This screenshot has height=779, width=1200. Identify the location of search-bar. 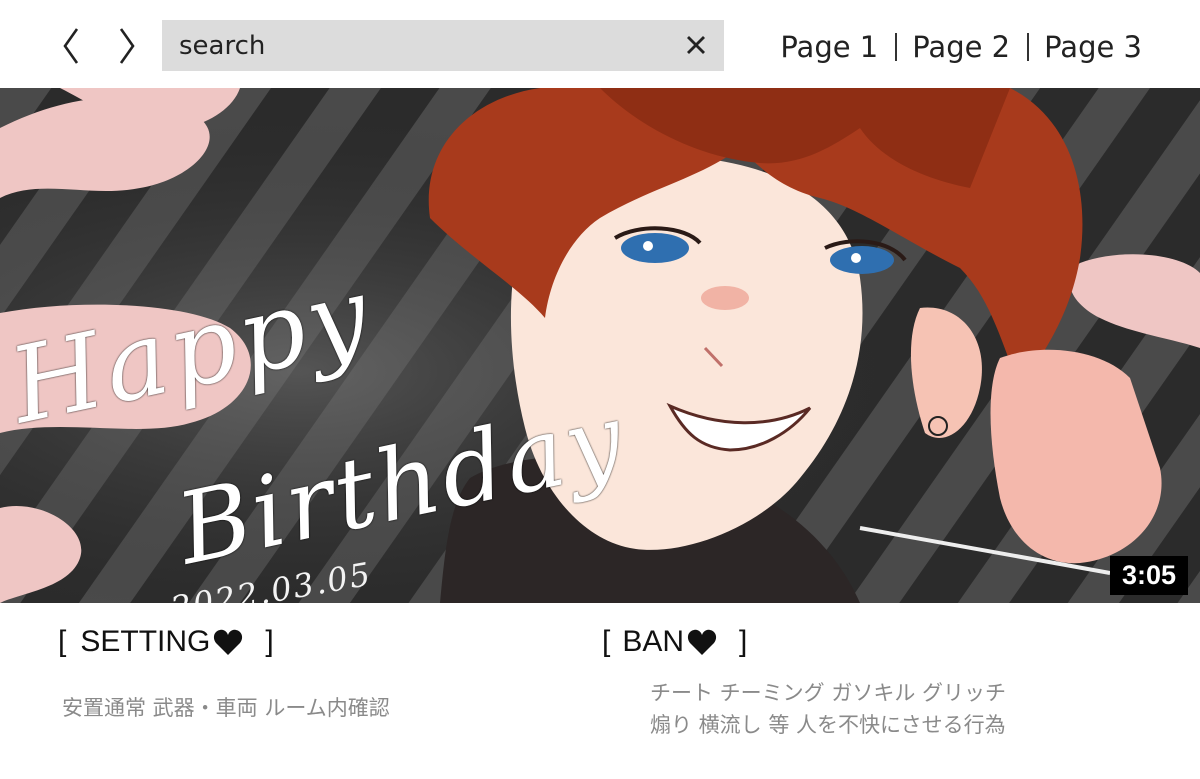
(443, 45).